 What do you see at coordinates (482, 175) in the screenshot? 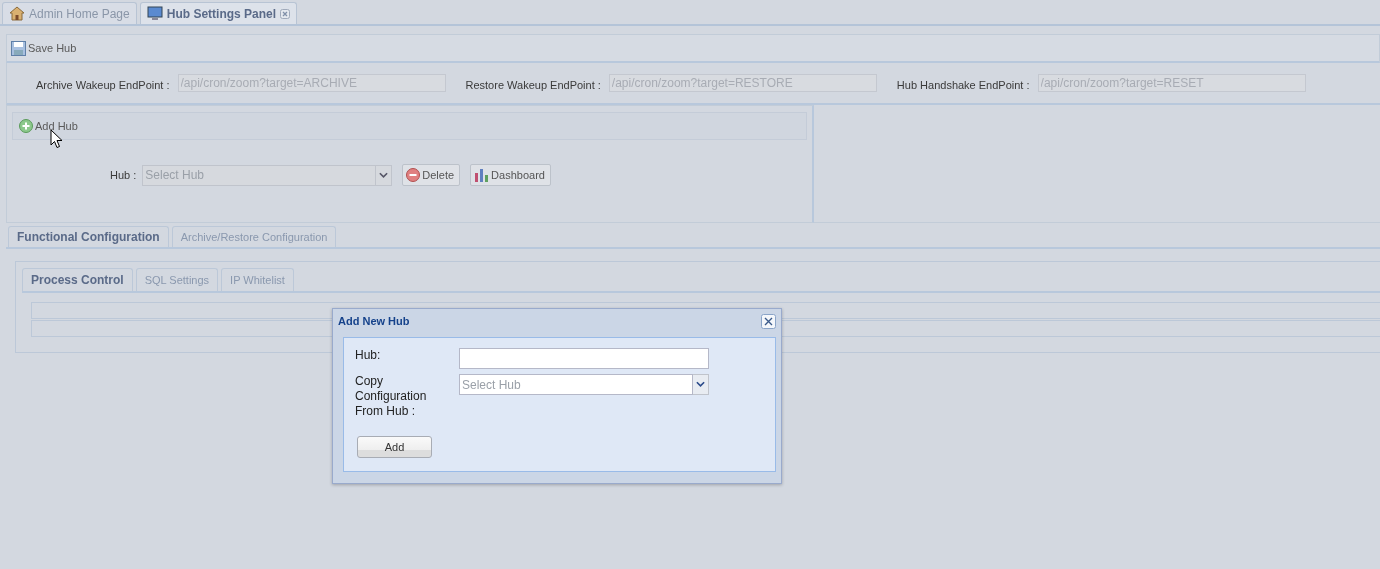
I see `bar-chart-icon` at bounding box center [482, 175].